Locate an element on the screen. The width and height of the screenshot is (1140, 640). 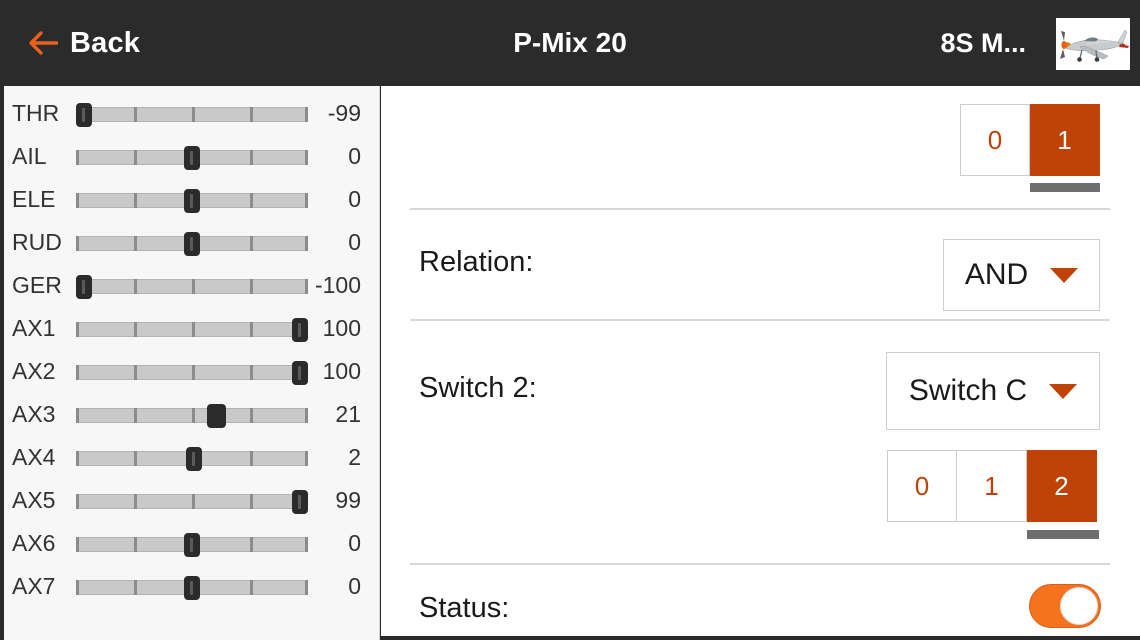
switch1-position-option-0: 0 is located at coordinates (995, 140).